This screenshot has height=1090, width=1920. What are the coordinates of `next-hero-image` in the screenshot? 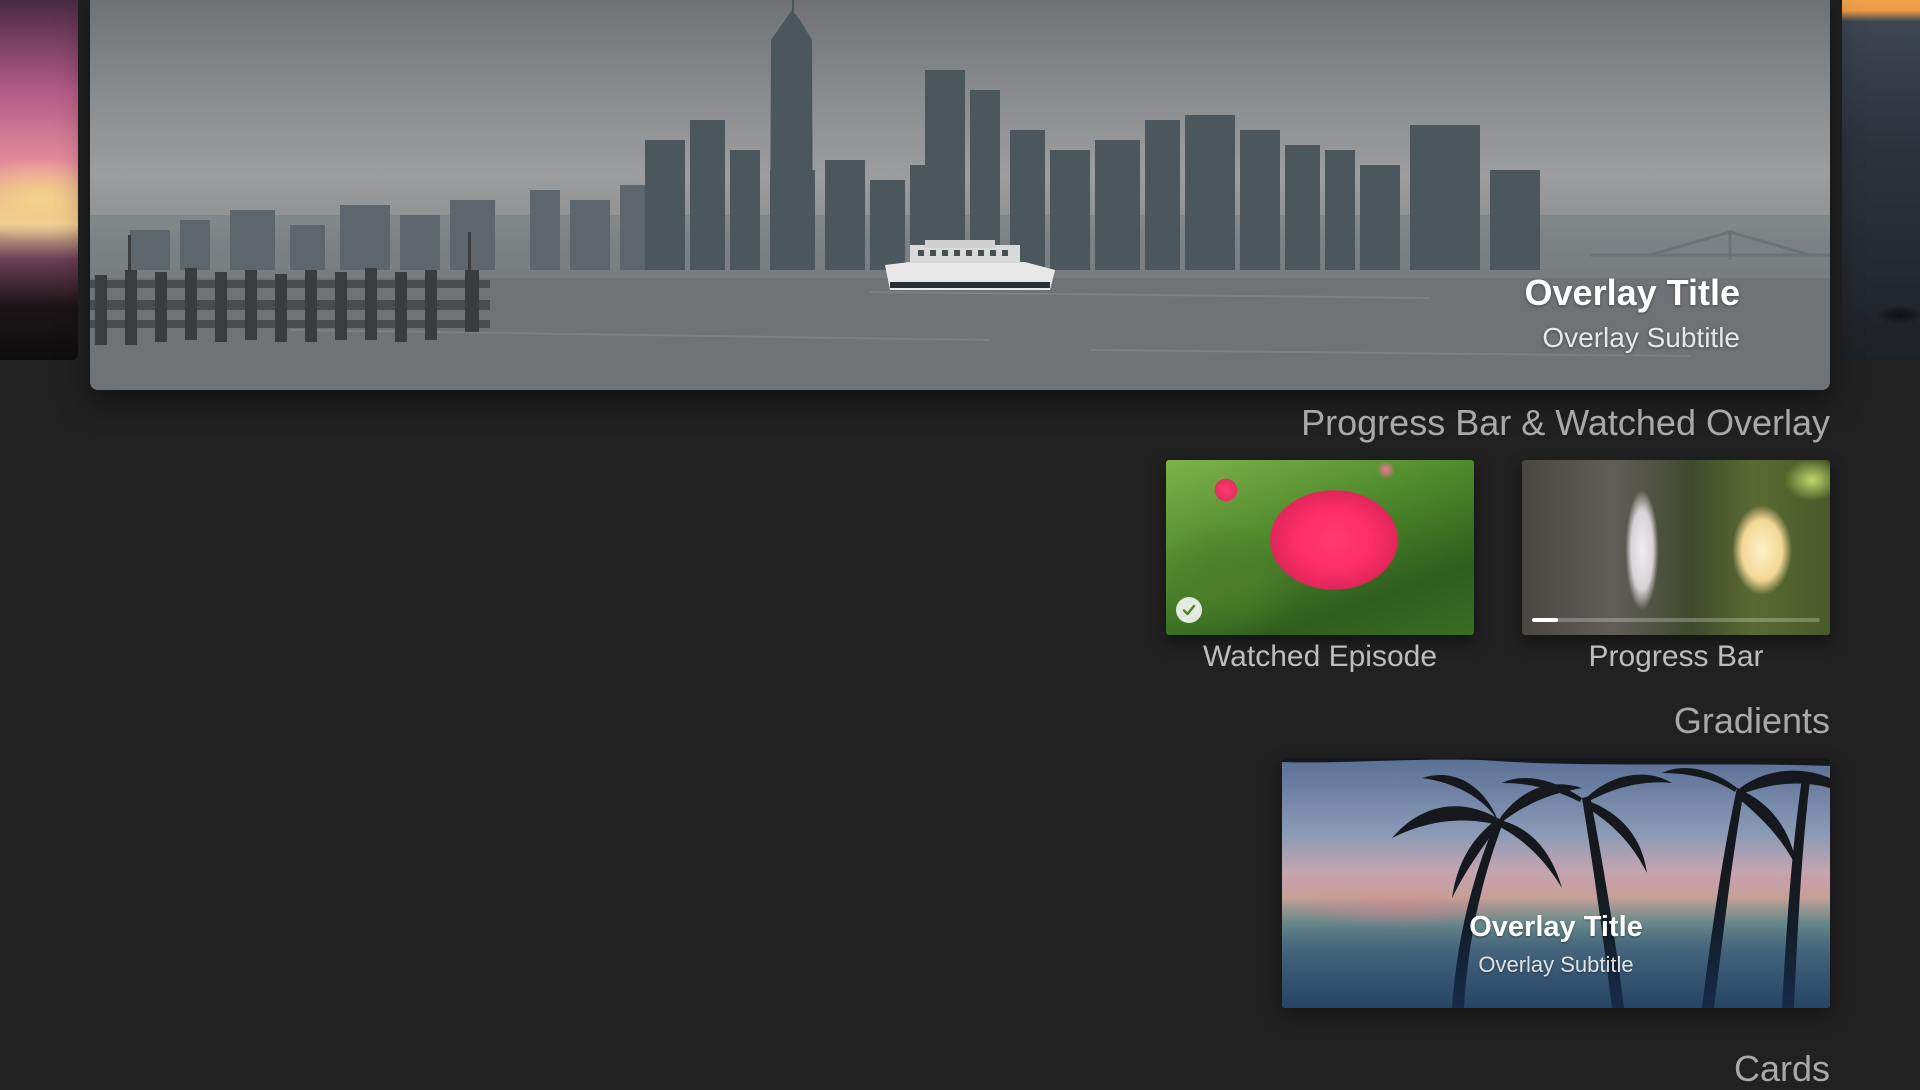 It's located at (1881, 180).